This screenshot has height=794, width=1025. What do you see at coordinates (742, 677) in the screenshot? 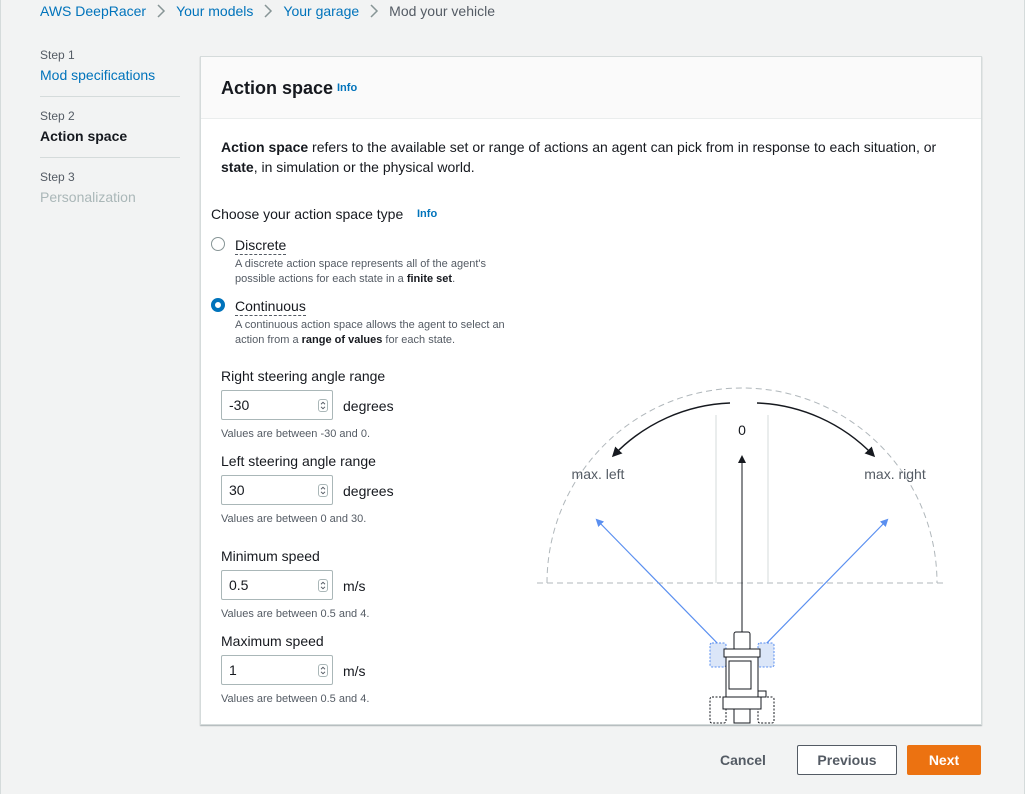
I see `car-icon` at bounding box center [742, 677].